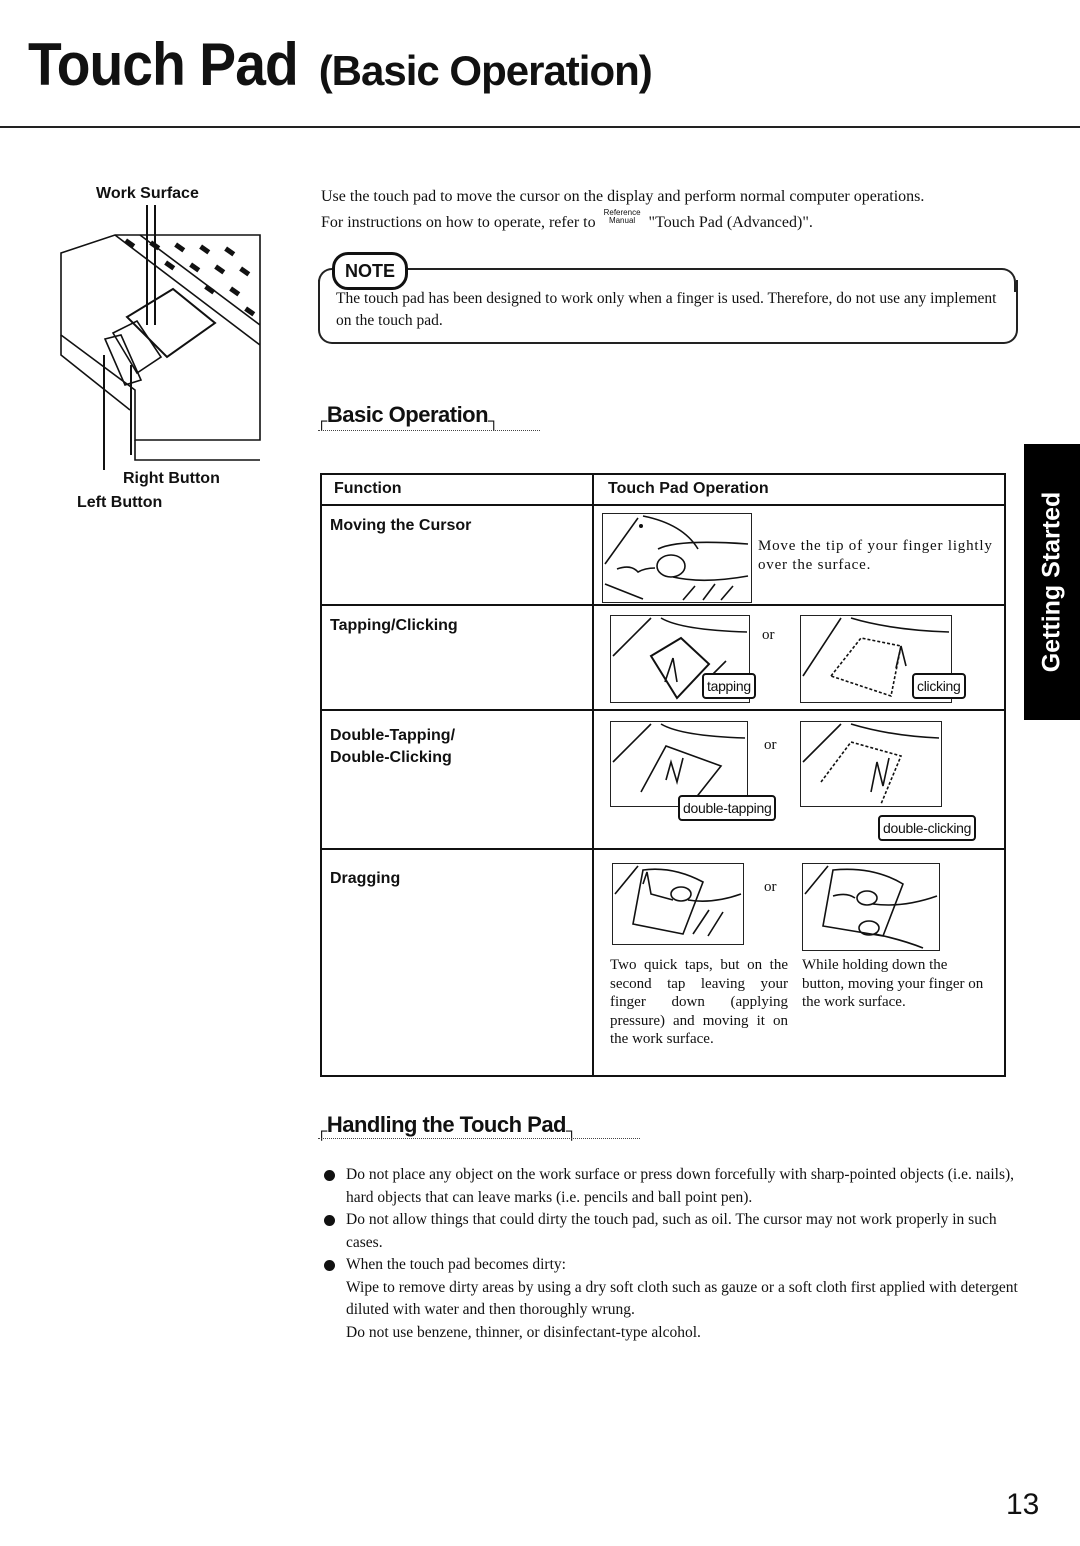 This screenshot has height=1546, width=1080. What do you see at coordinates (446, 1126) in the screenshot?
I see `section-heading-handling: ┌Handling the Touch Pad┐` at bounding box center [446, 1126].